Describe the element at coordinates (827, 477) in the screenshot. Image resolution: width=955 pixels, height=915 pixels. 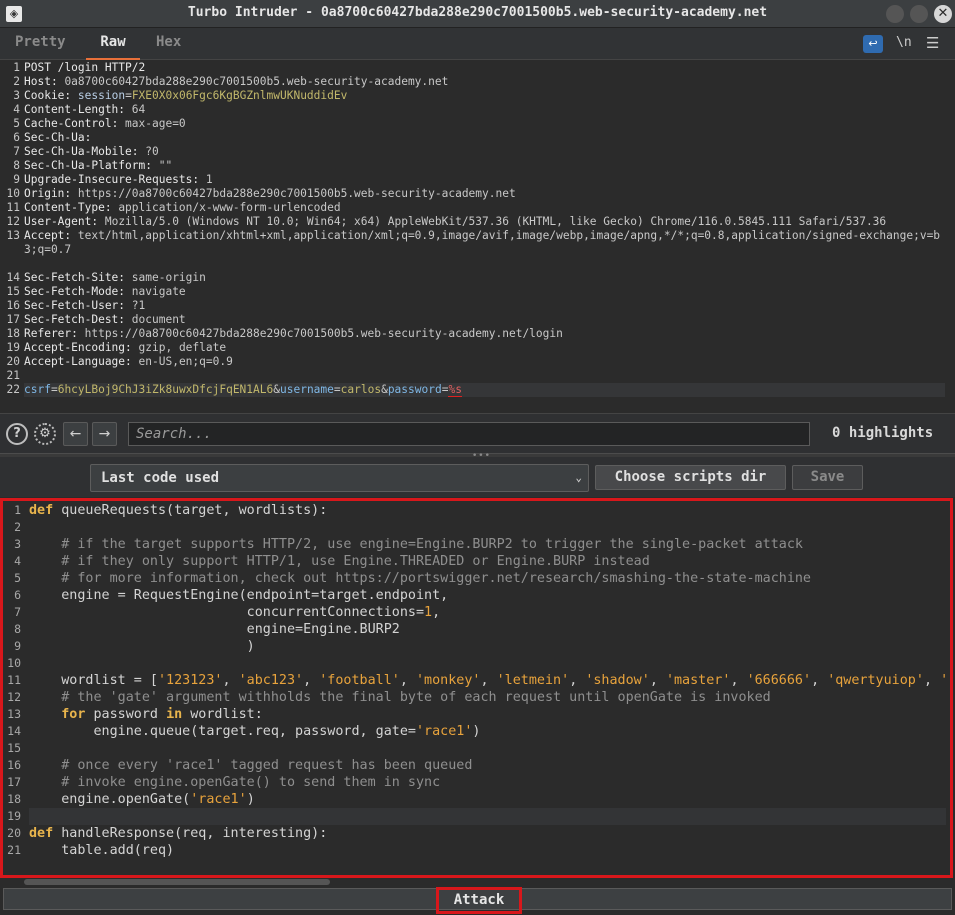
I see `save-button: Save` at that location.